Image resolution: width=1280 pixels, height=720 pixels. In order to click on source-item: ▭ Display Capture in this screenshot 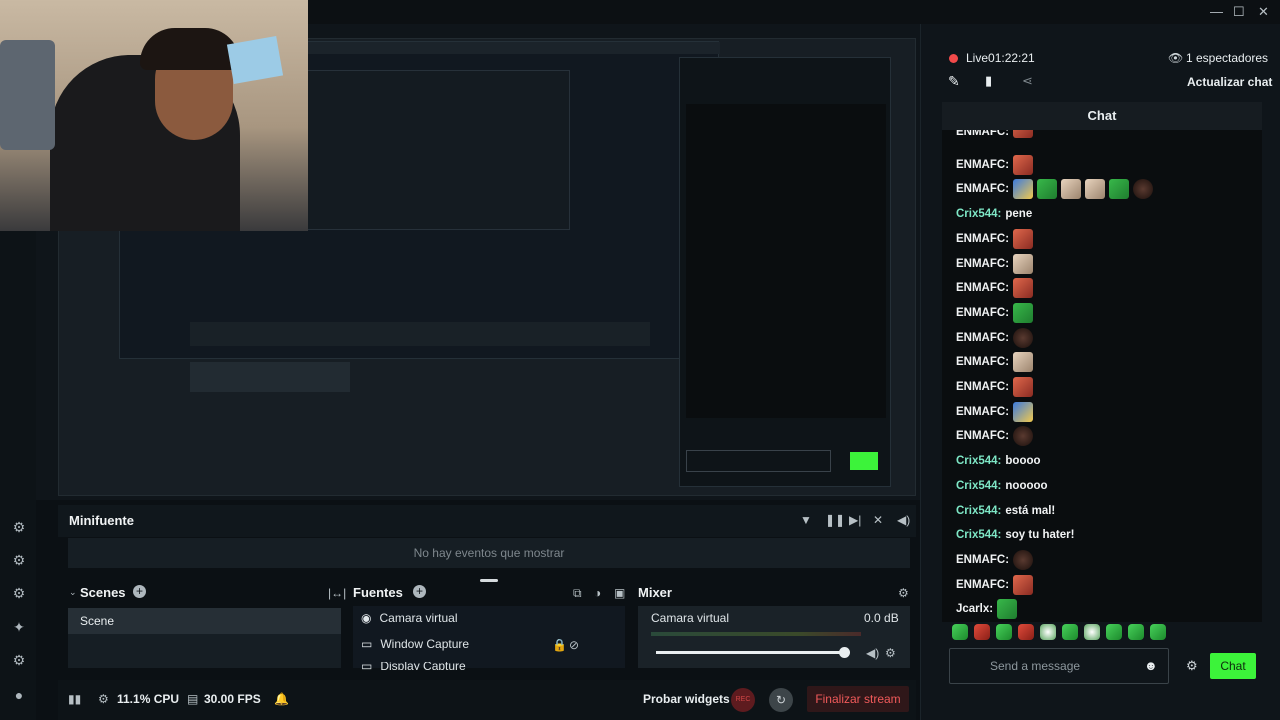, I will do `click(413, 666)`.